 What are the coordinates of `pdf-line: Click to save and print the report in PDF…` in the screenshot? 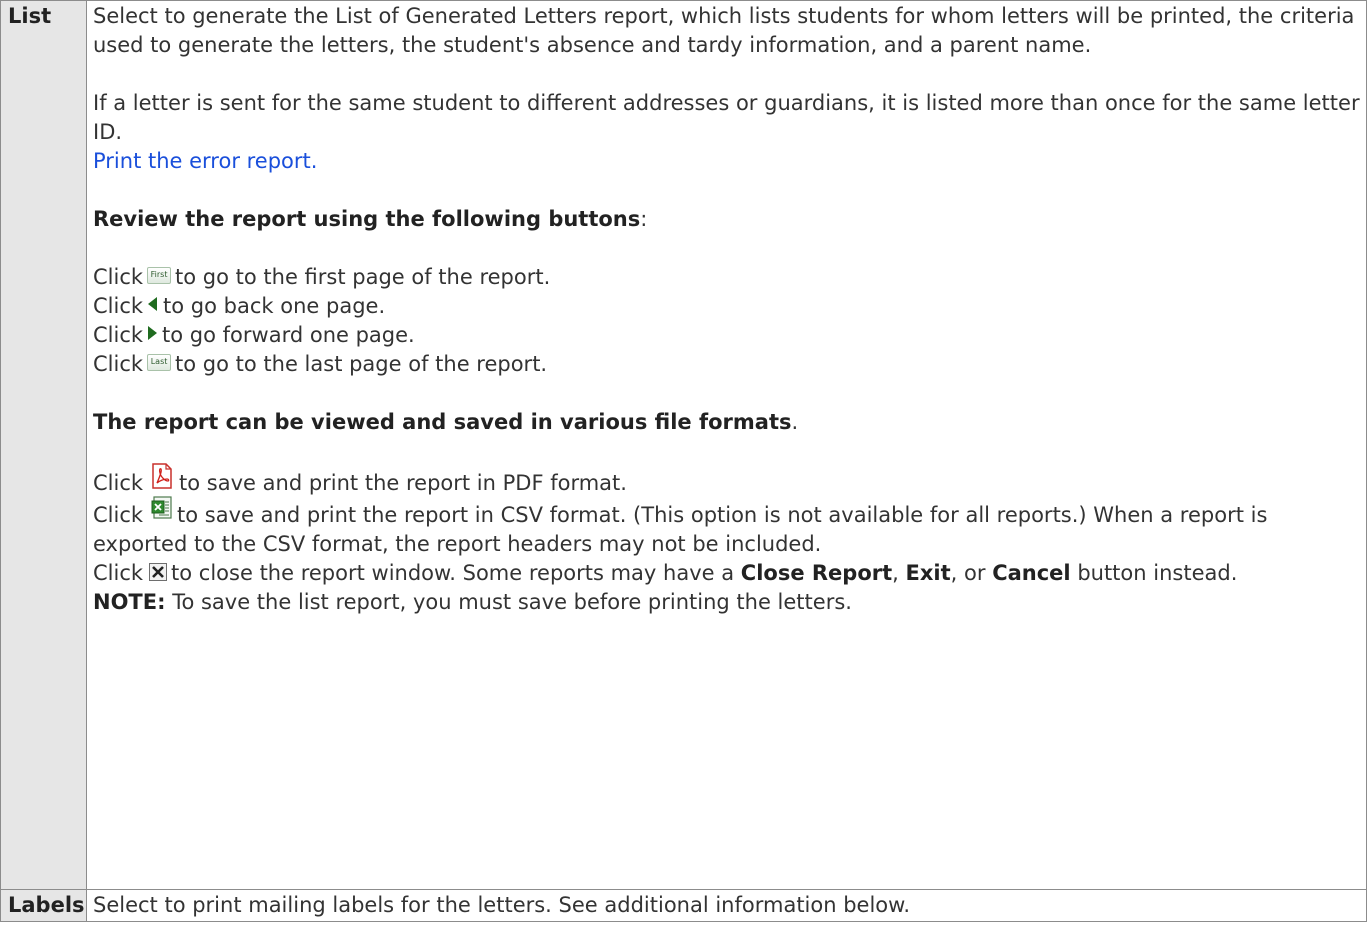 It's located at (727, 480).